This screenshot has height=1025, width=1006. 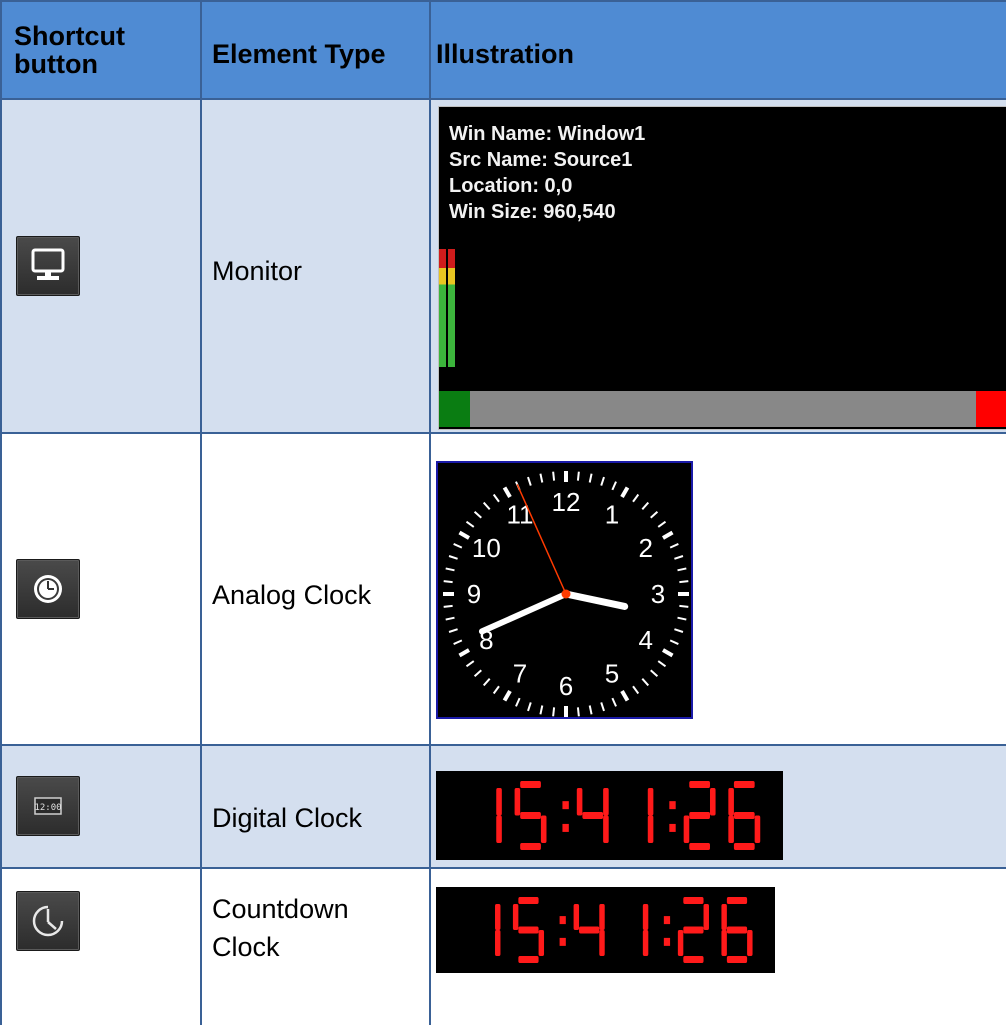 What do you see at coordinates (612, 674) in the screenshot?
I see `clock-numeral: 5` at bounding box center [612, 674].